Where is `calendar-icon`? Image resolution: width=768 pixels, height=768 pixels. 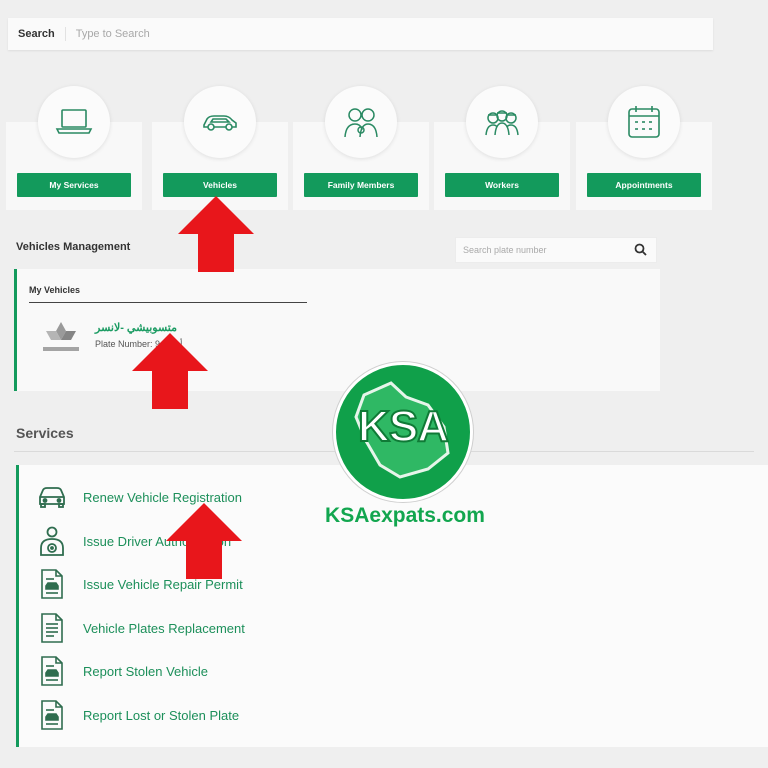 calendar-icon is located at coordinates (644, 122).